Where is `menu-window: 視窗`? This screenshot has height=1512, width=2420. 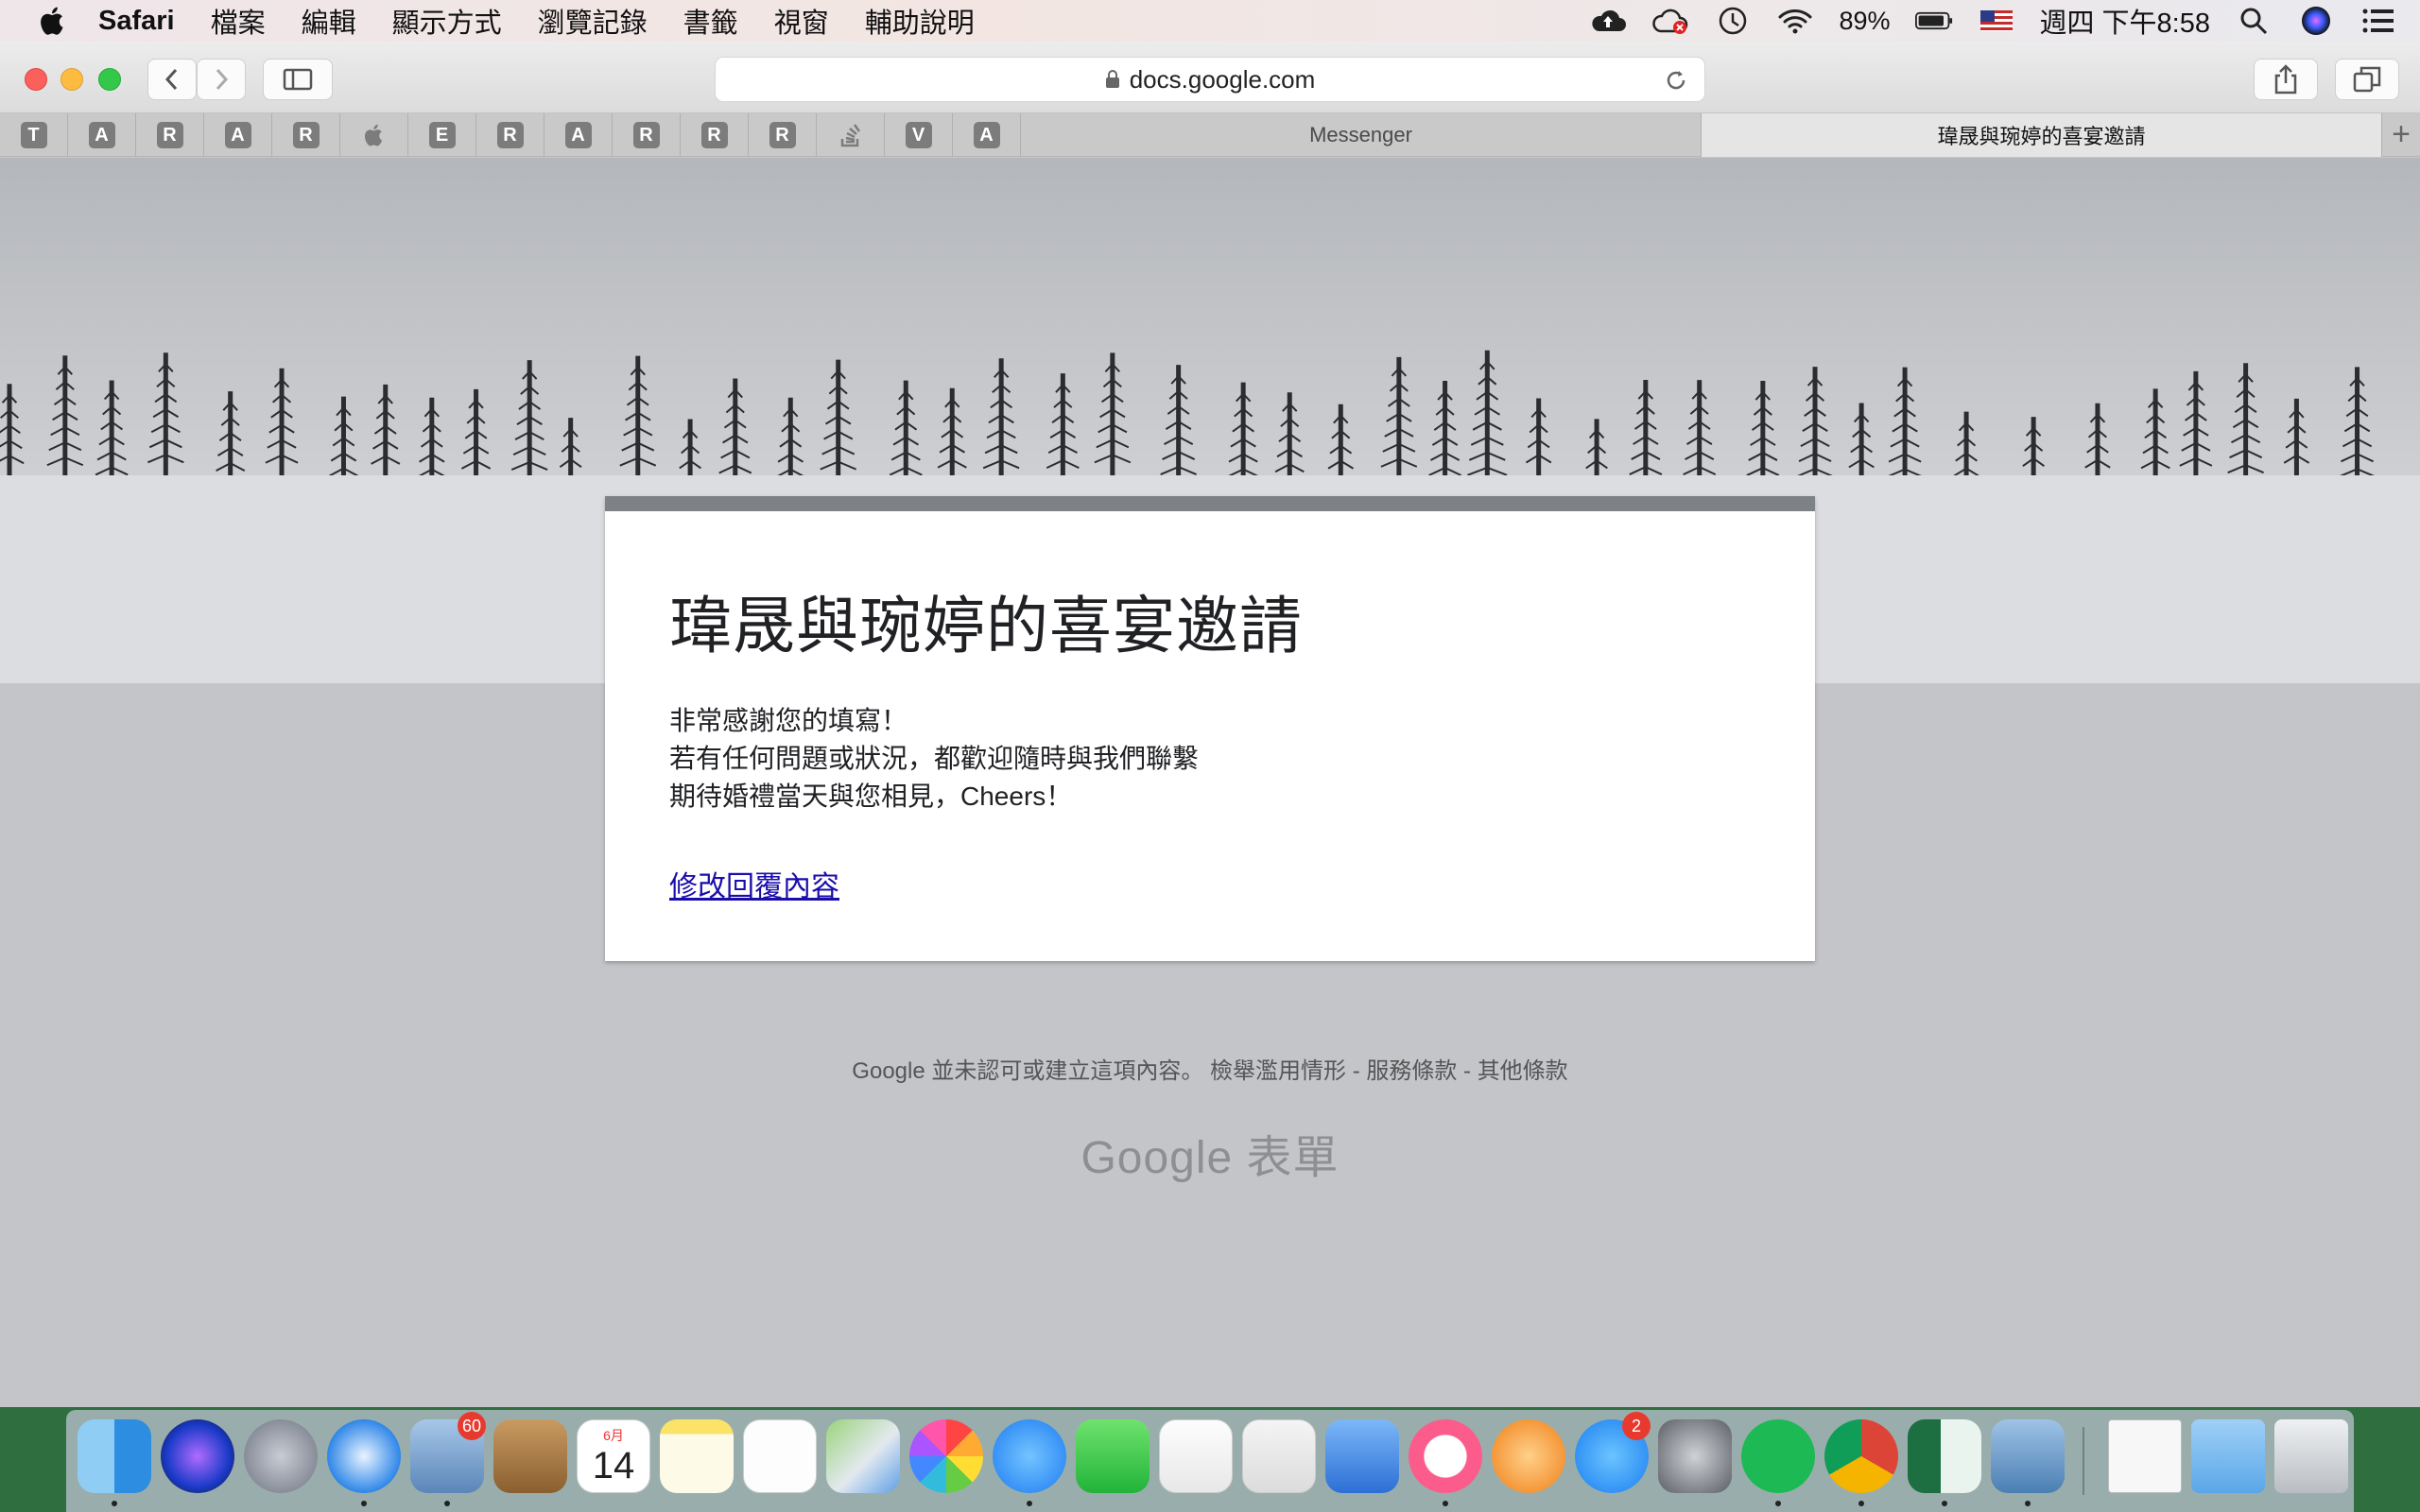
menu-window: 視窗 is located at coordinates (801, 21).